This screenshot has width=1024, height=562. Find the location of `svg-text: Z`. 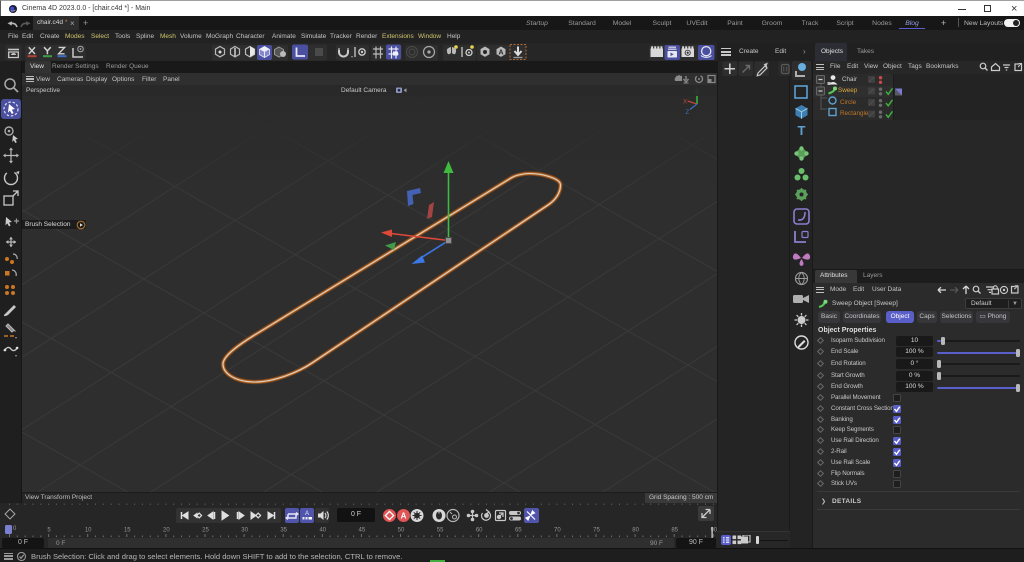

svg-text: Z is located at coordinates (688, 113).